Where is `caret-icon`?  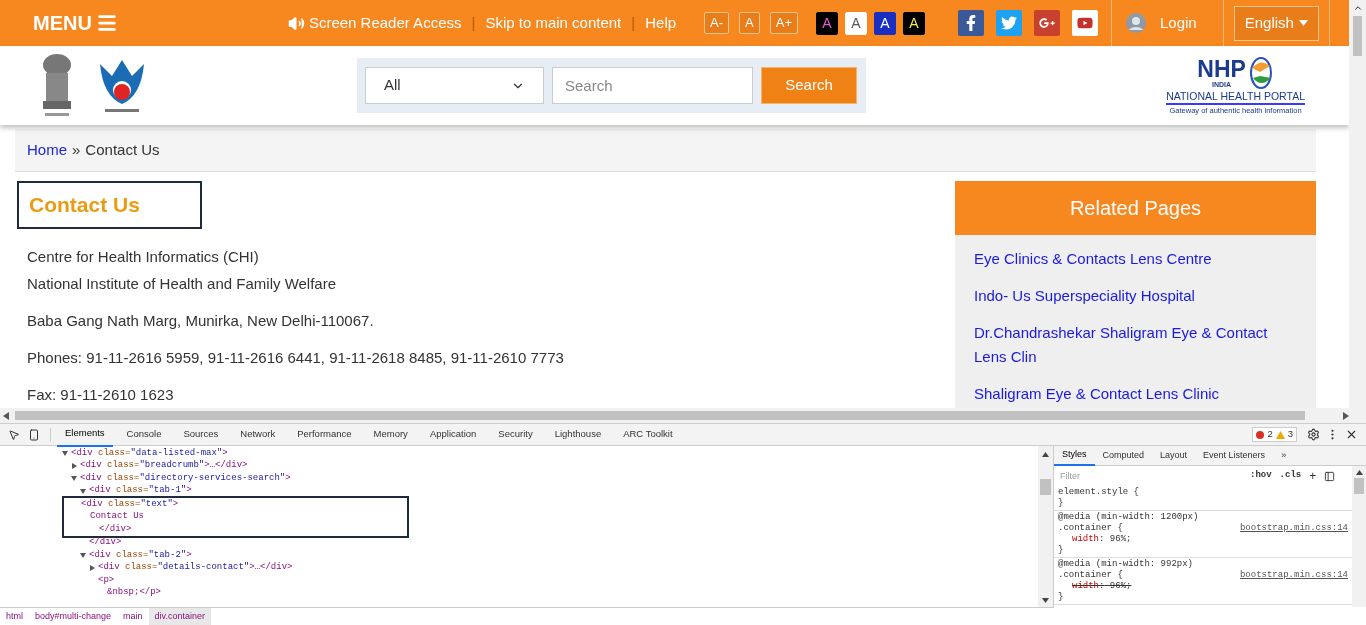 caret-icon is located at coordinates (1303, 23).